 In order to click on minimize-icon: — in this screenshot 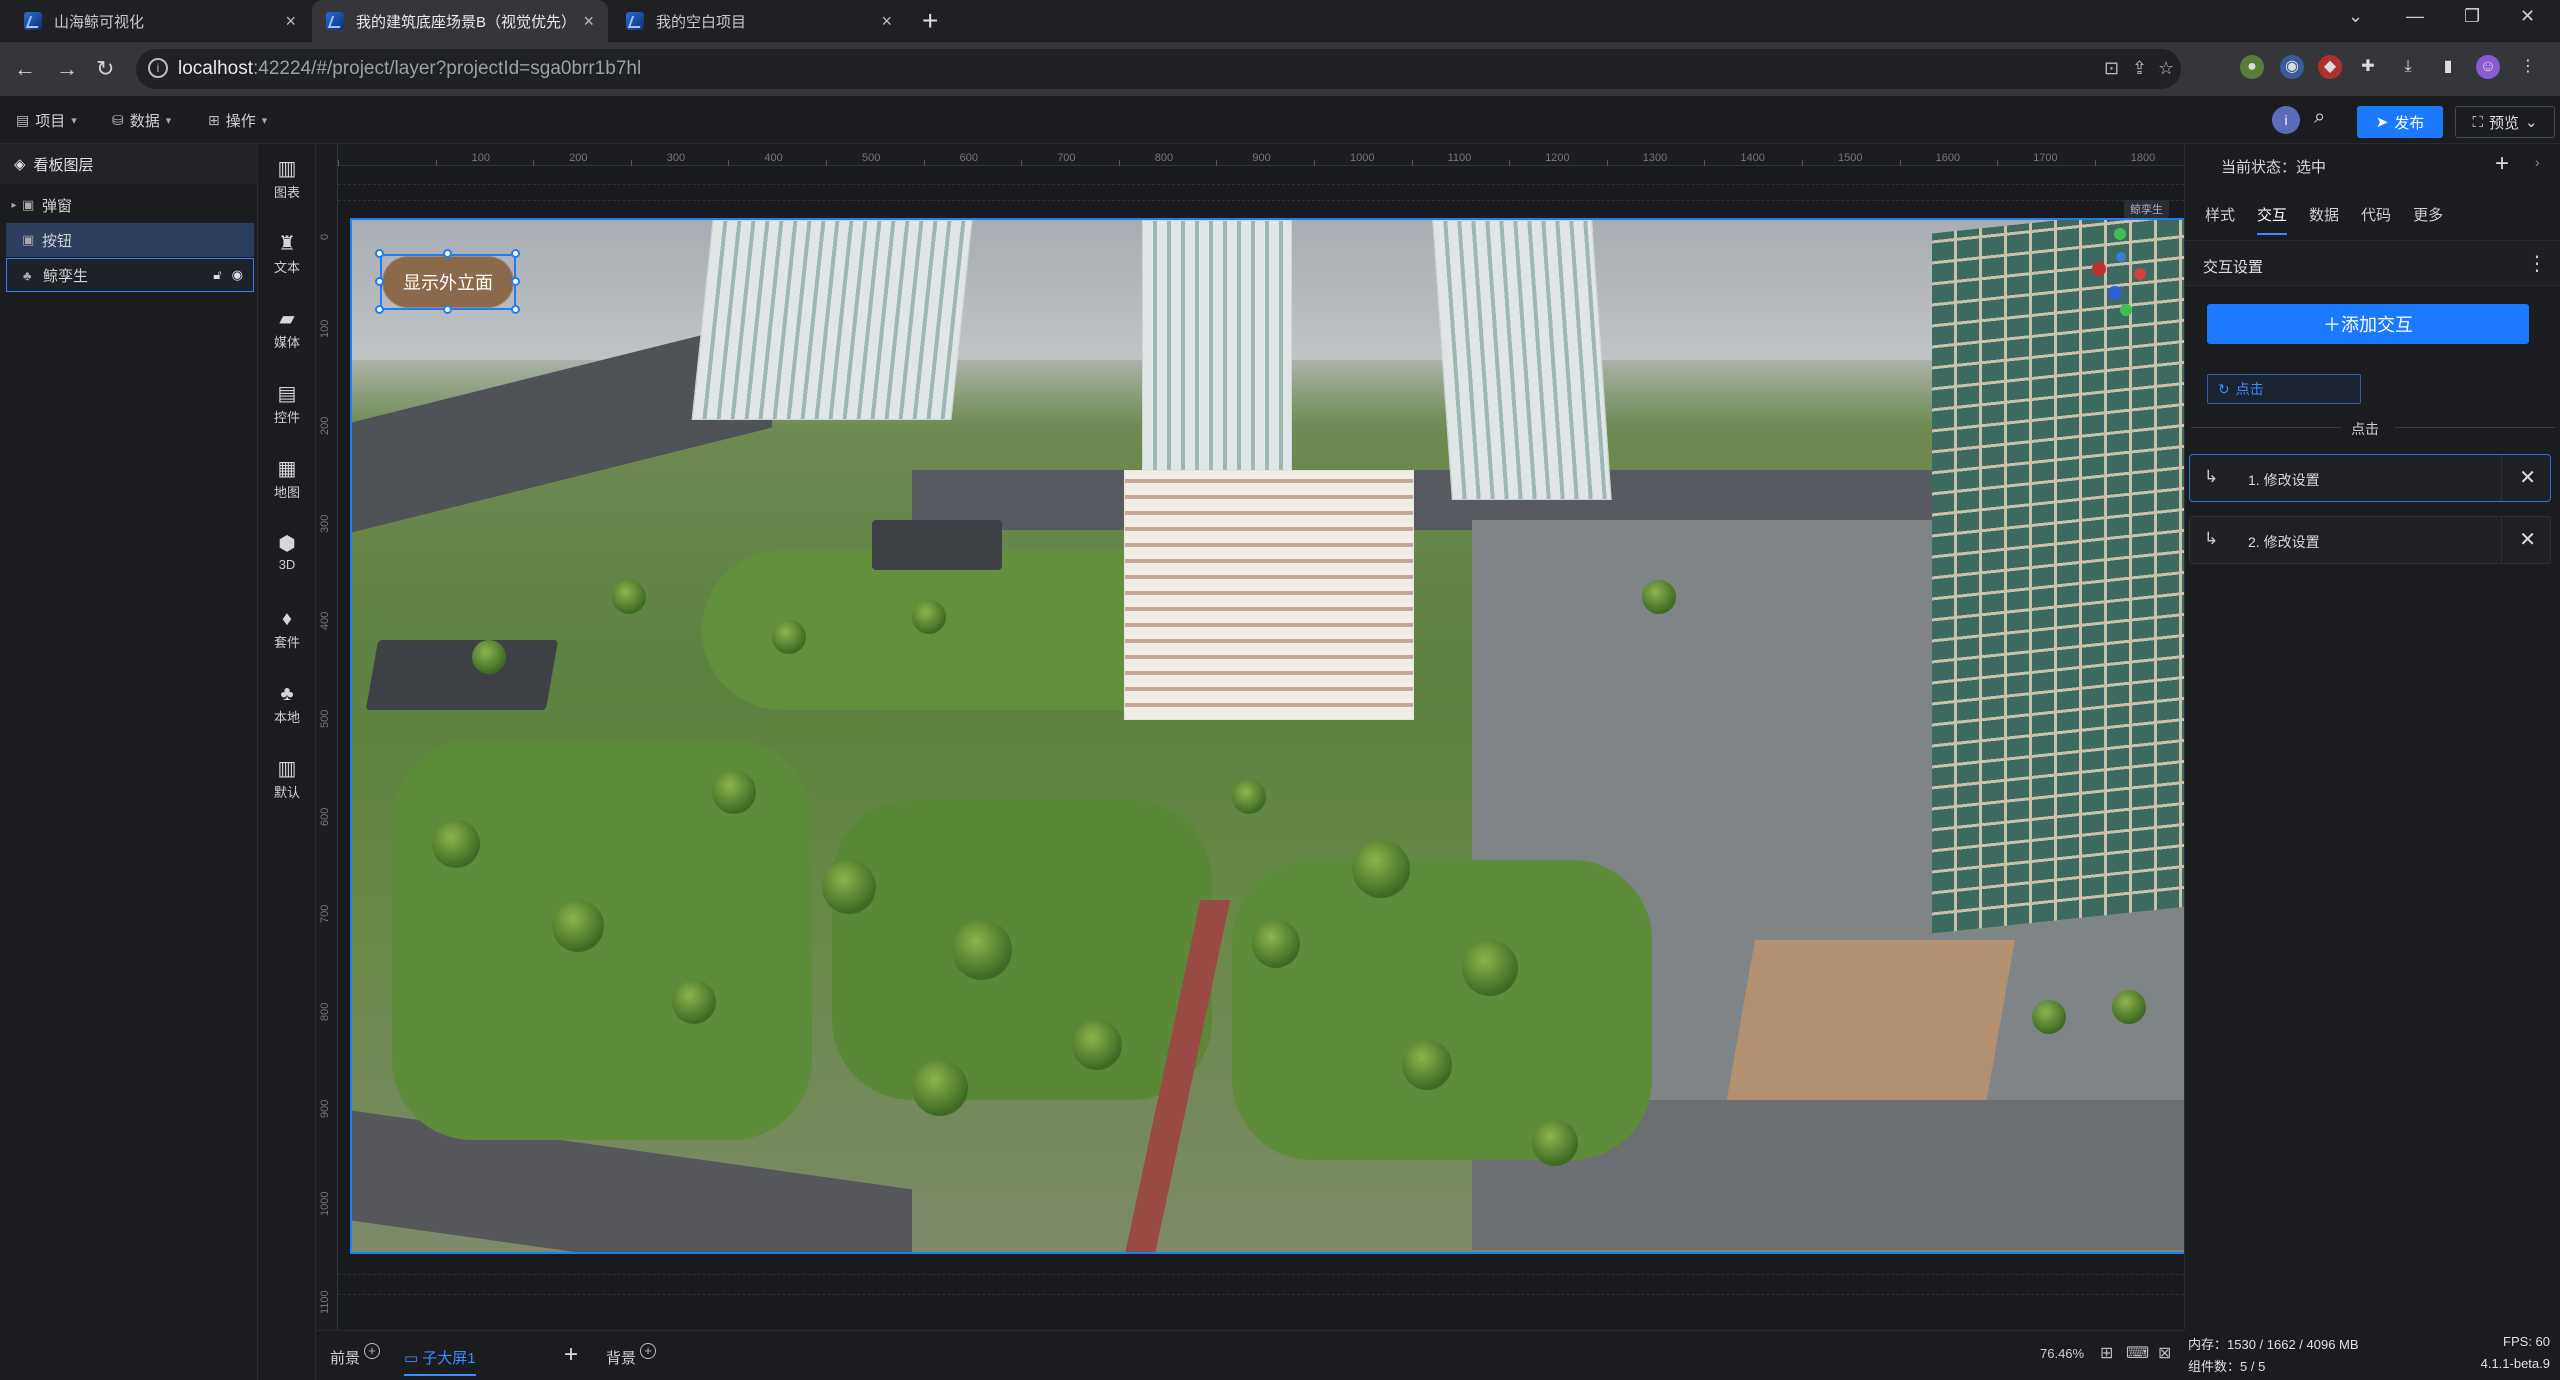, I will do `click(2415, 16)`.